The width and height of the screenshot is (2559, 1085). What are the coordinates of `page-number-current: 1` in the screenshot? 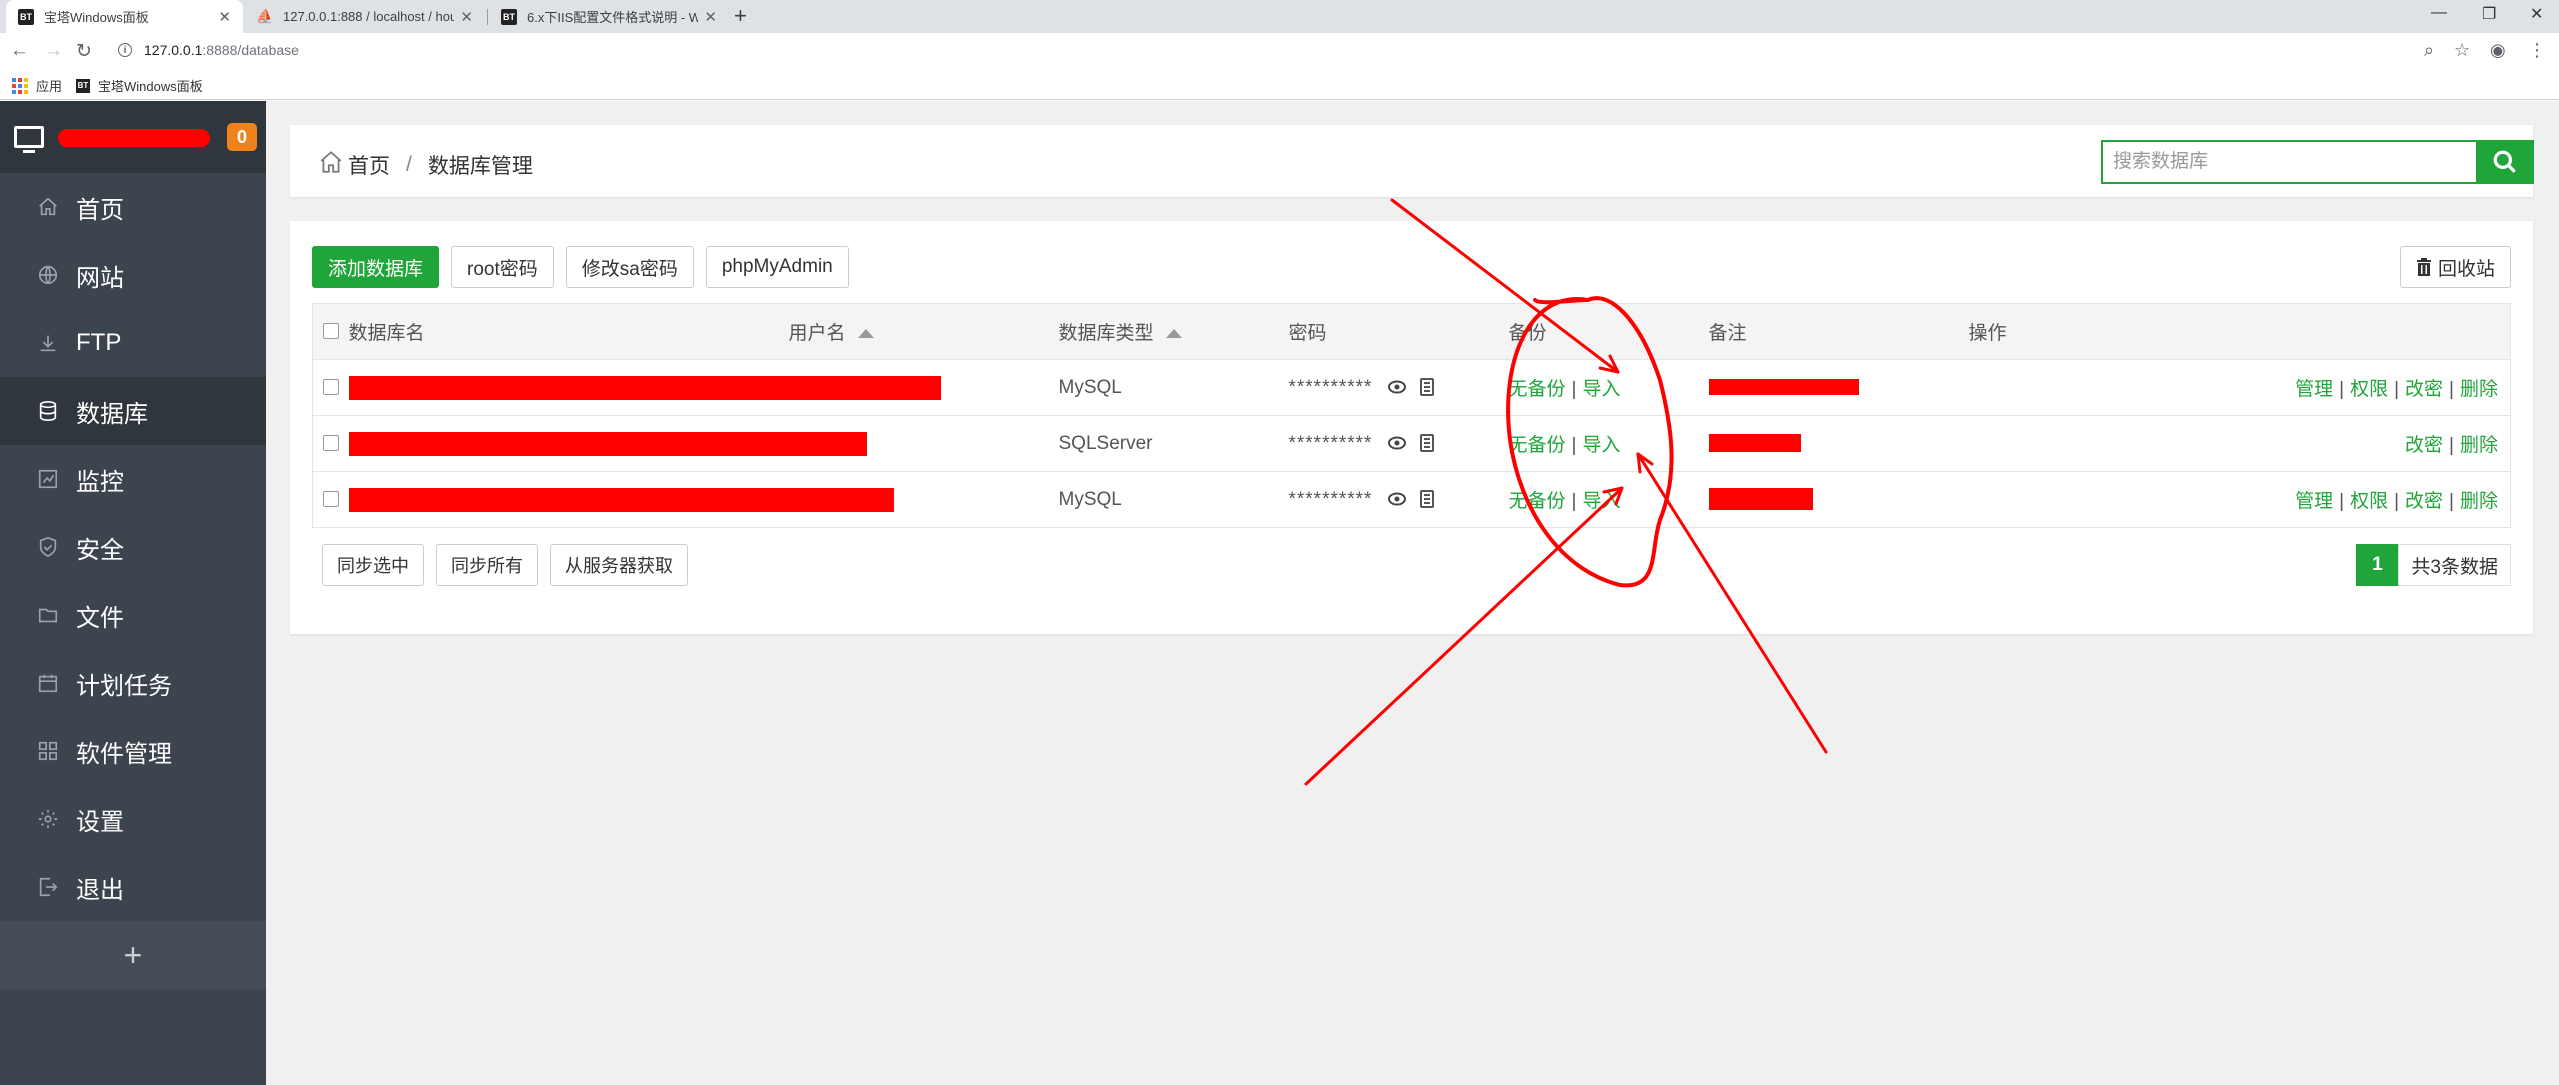 It's located at (2377, 565).